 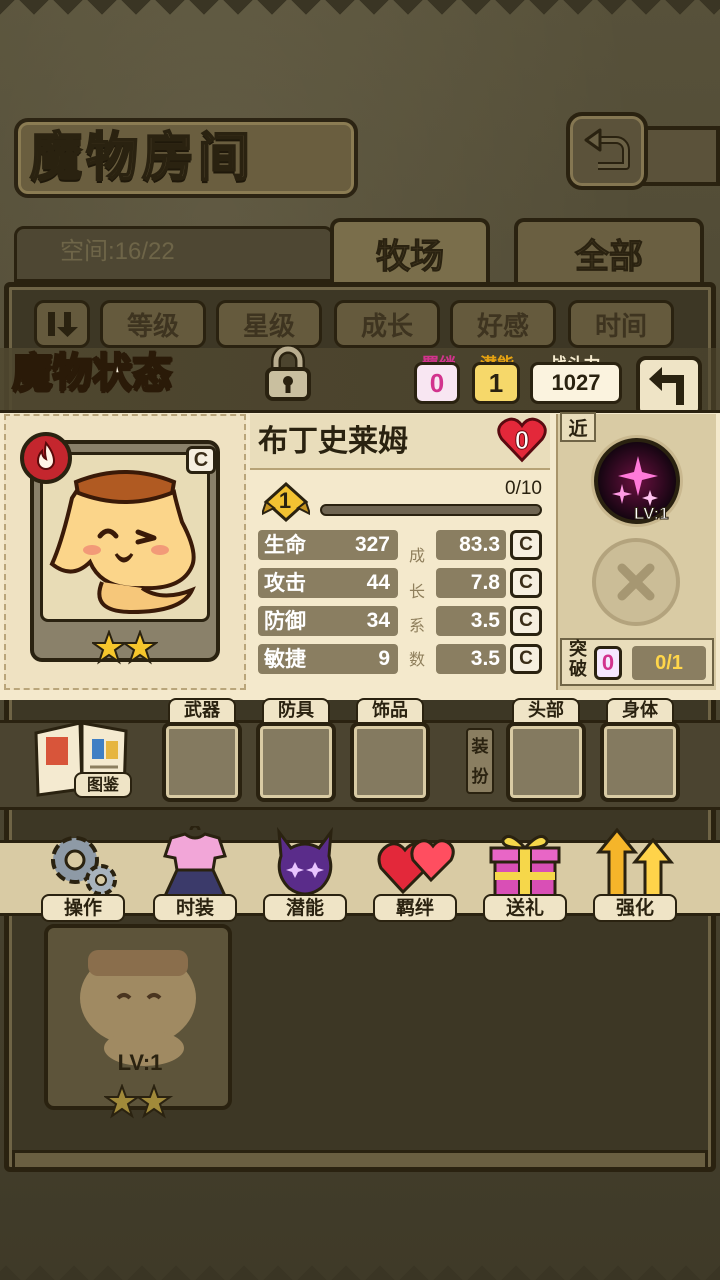 I want to click on action-potential-button: 潜能, so click(x=305, y=876).